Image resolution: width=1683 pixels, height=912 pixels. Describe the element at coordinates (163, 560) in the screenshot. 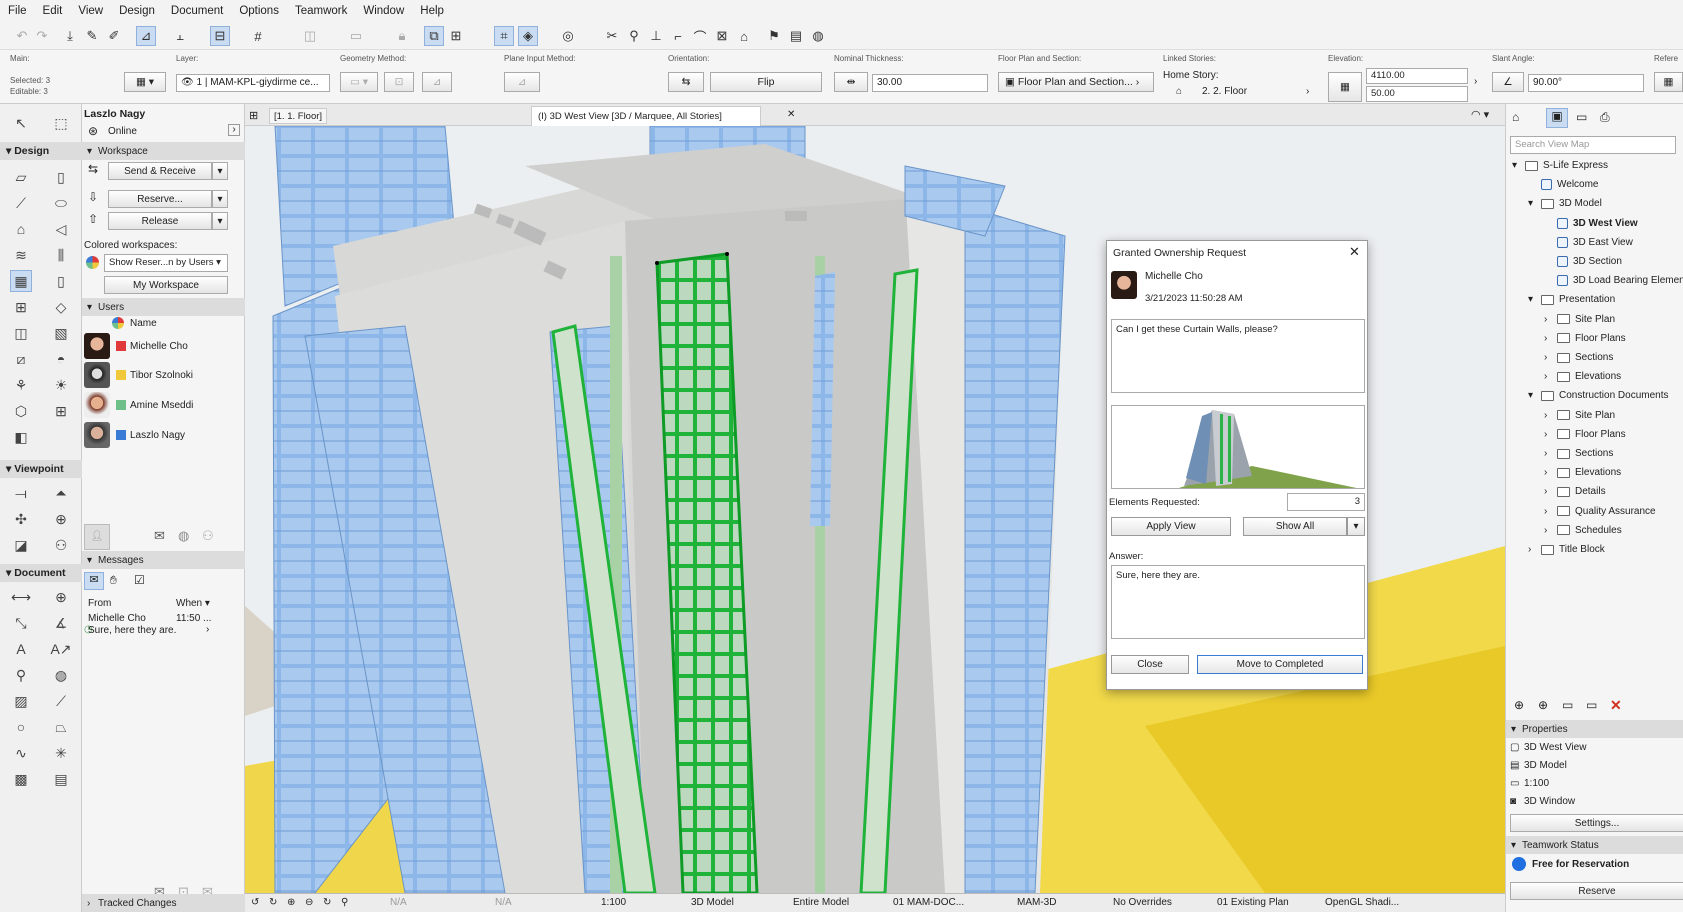

I see `messages-section-header: ▾ Messages` at that location.